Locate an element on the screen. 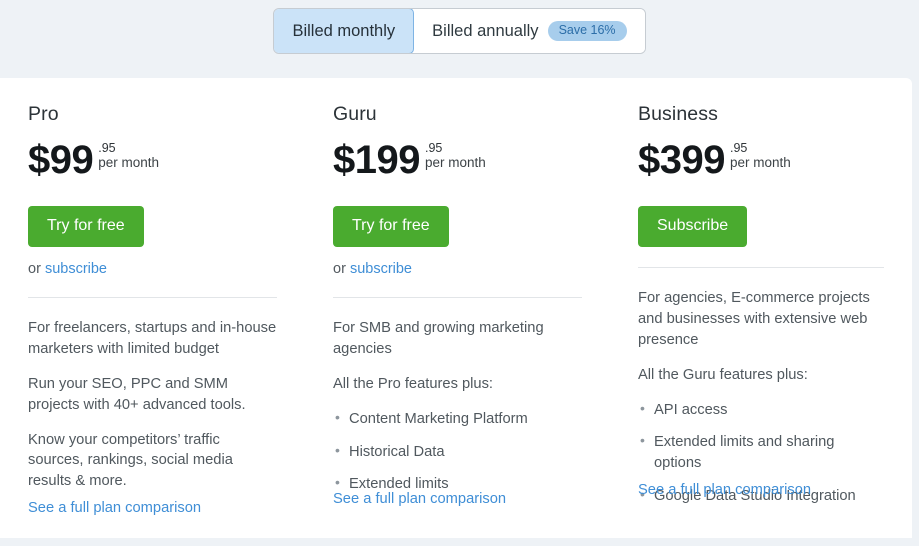  plan-price-side-guru: .95 per month is located at coordinates (455, 155).